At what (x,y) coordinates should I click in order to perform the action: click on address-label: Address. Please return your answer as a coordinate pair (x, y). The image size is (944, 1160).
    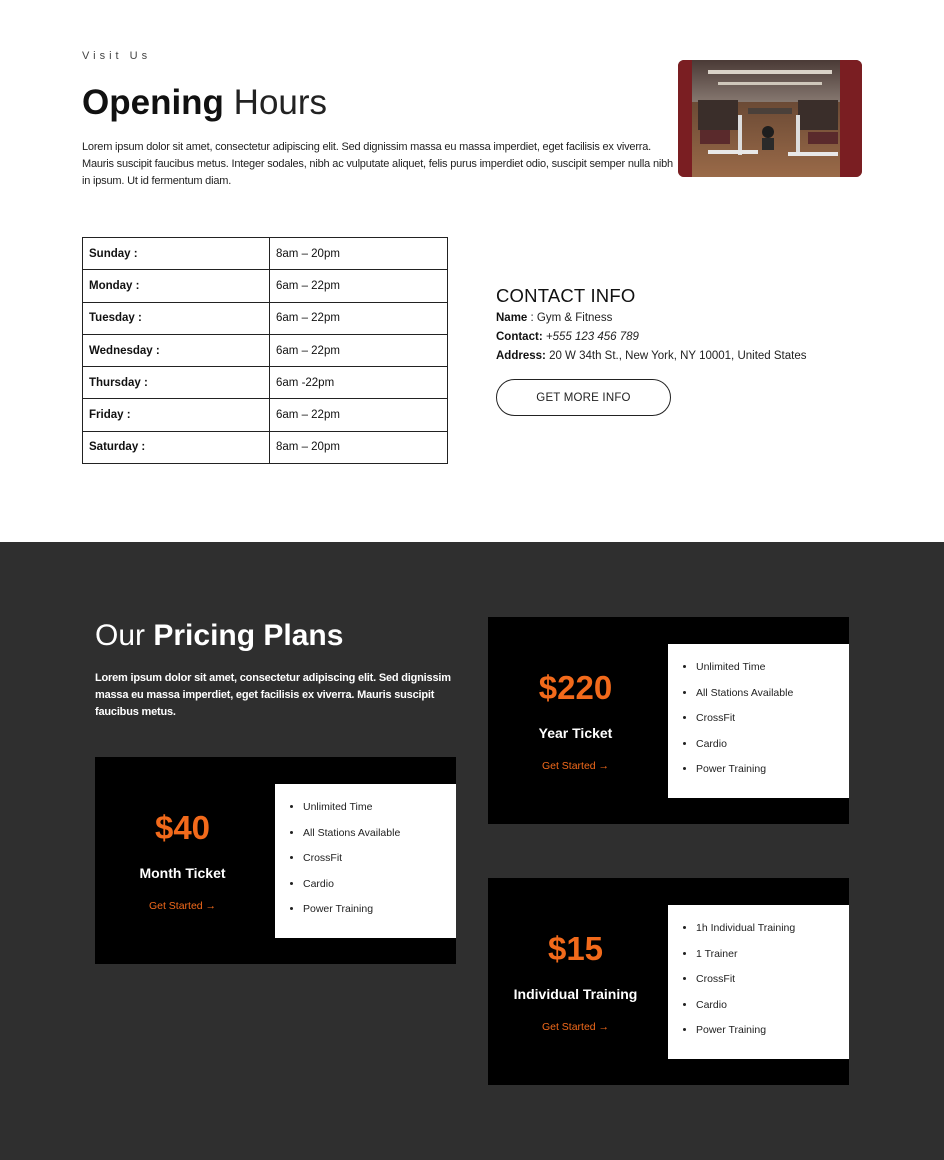
    Looking at the image, I should click on (519, 356).